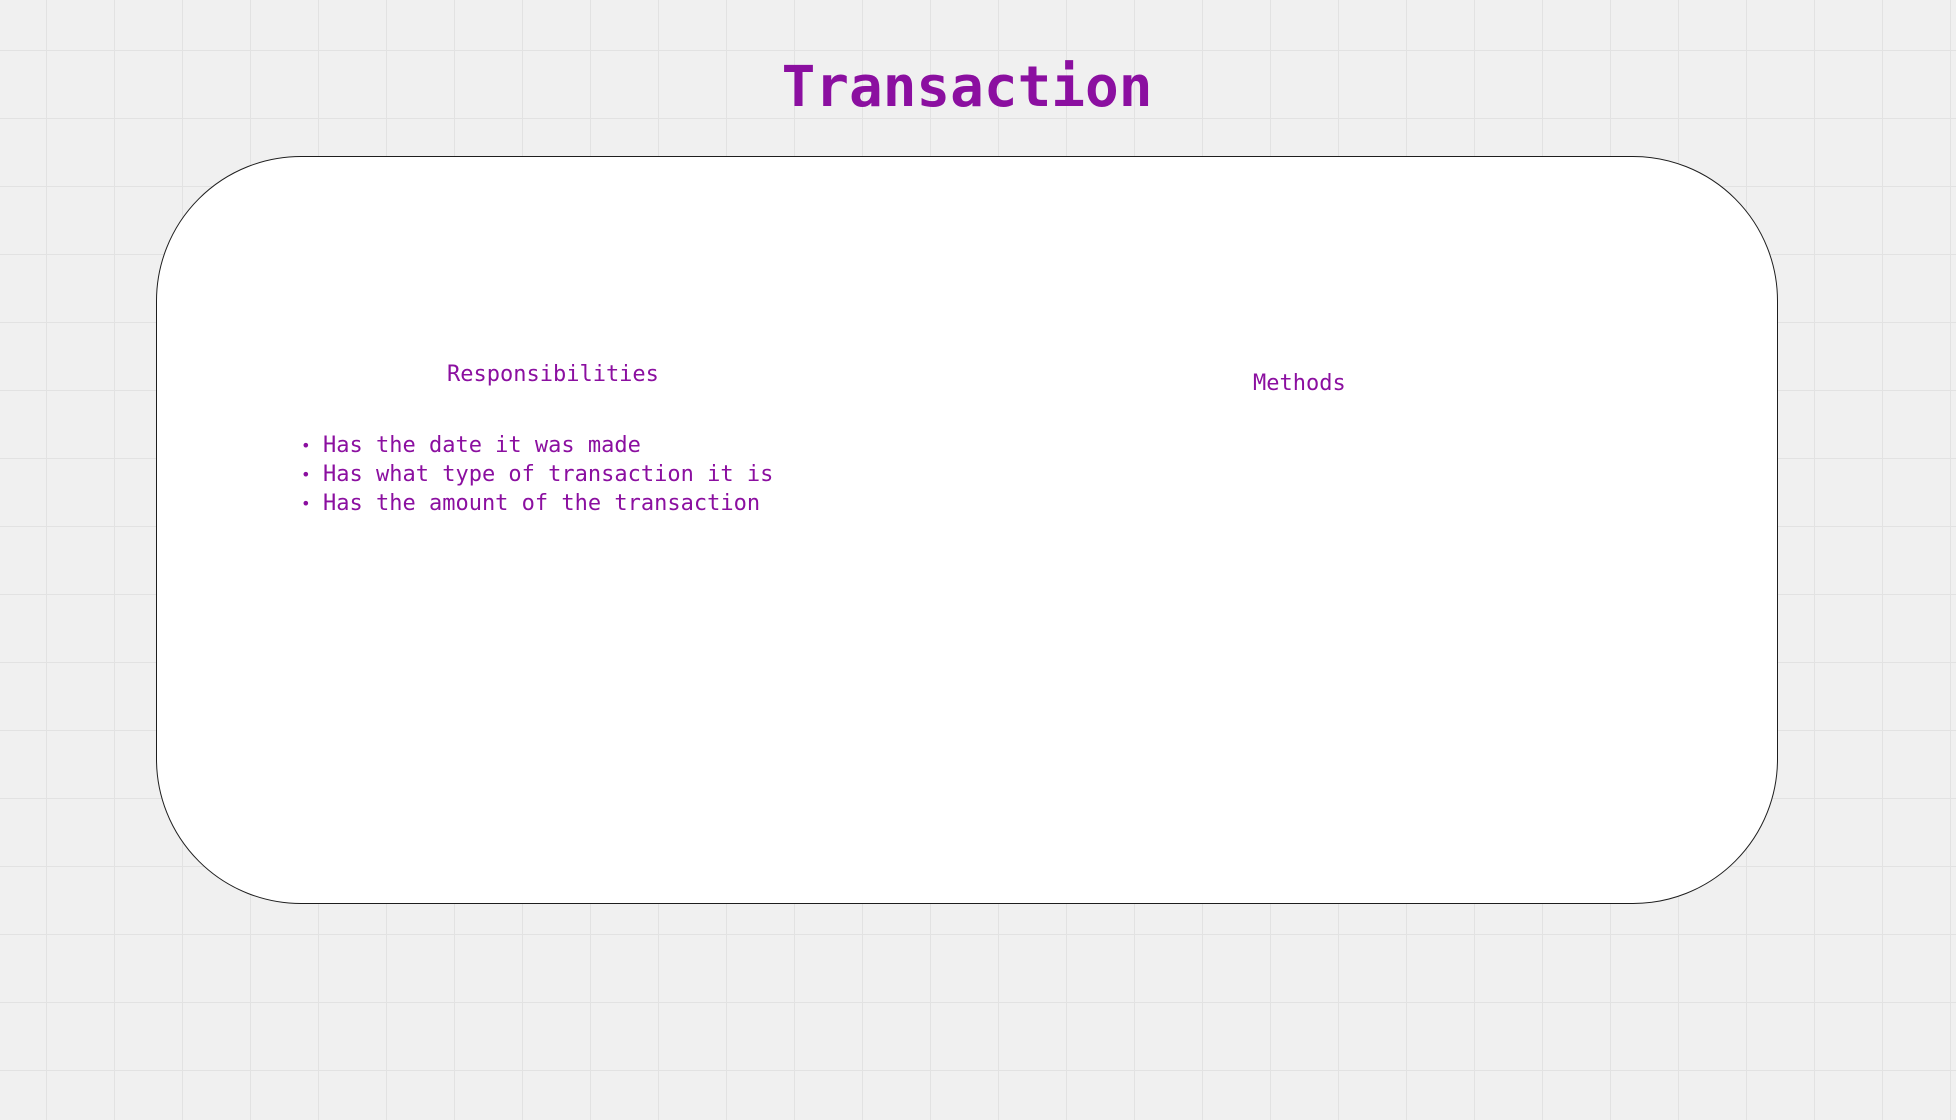 Image resolution: width=1956 pixels, height=1120 pixels. Describe the element at coordinates (967, 87) in the screenshot. I see `diagram-title: Transaction` at that location.